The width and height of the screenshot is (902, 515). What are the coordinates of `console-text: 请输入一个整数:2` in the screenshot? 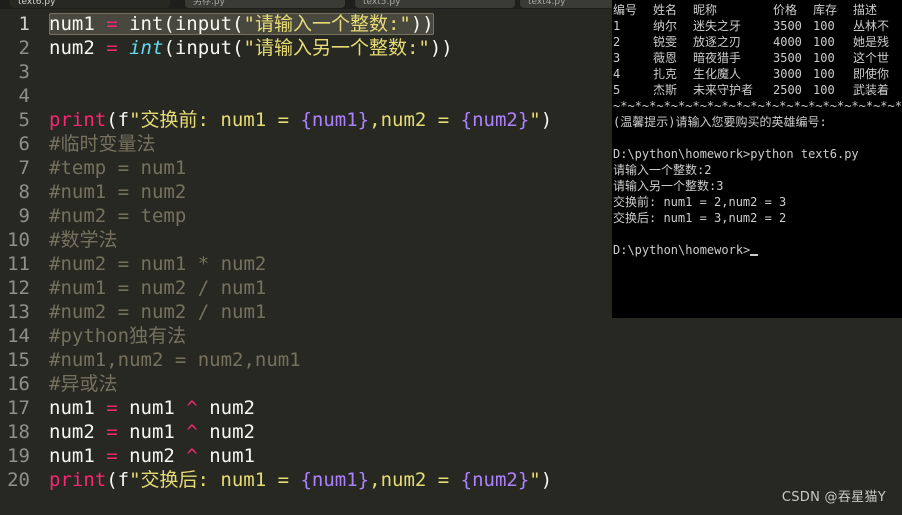 It's located at (662, 170).